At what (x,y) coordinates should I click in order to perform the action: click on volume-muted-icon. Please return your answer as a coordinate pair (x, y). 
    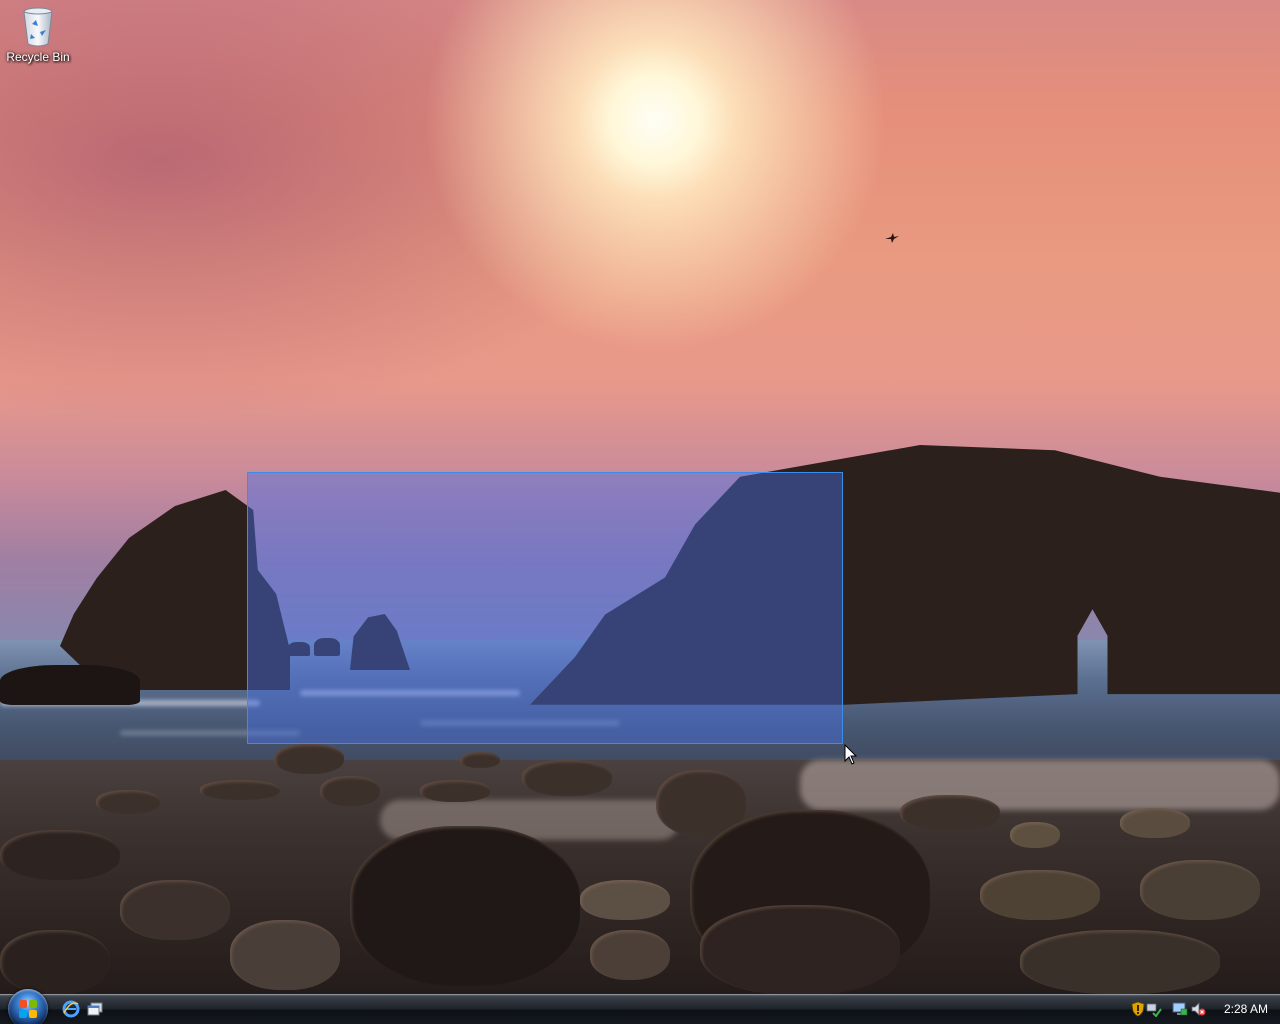
    Looking at the image, I should click on (1198, 1009).